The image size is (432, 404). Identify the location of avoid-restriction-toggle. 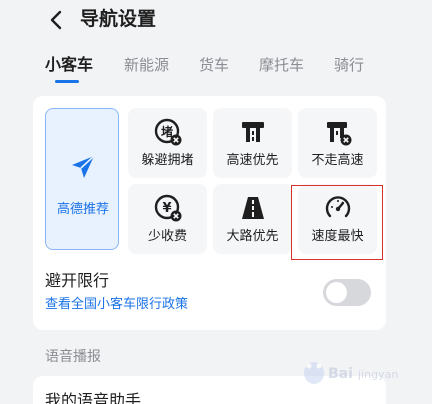
(347, 292).